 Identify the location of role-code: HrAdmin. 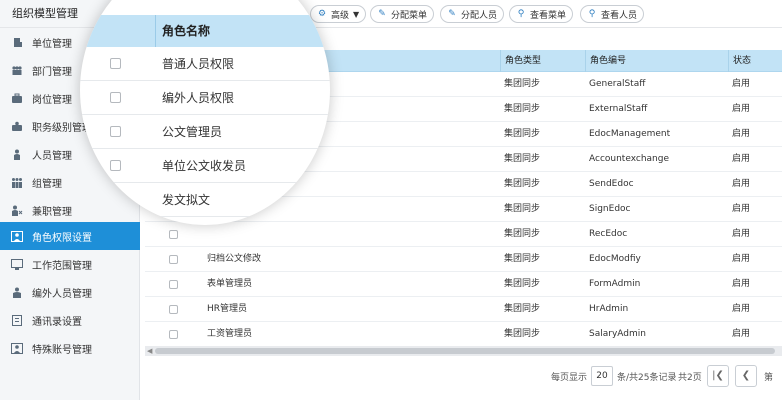
(609, 309).